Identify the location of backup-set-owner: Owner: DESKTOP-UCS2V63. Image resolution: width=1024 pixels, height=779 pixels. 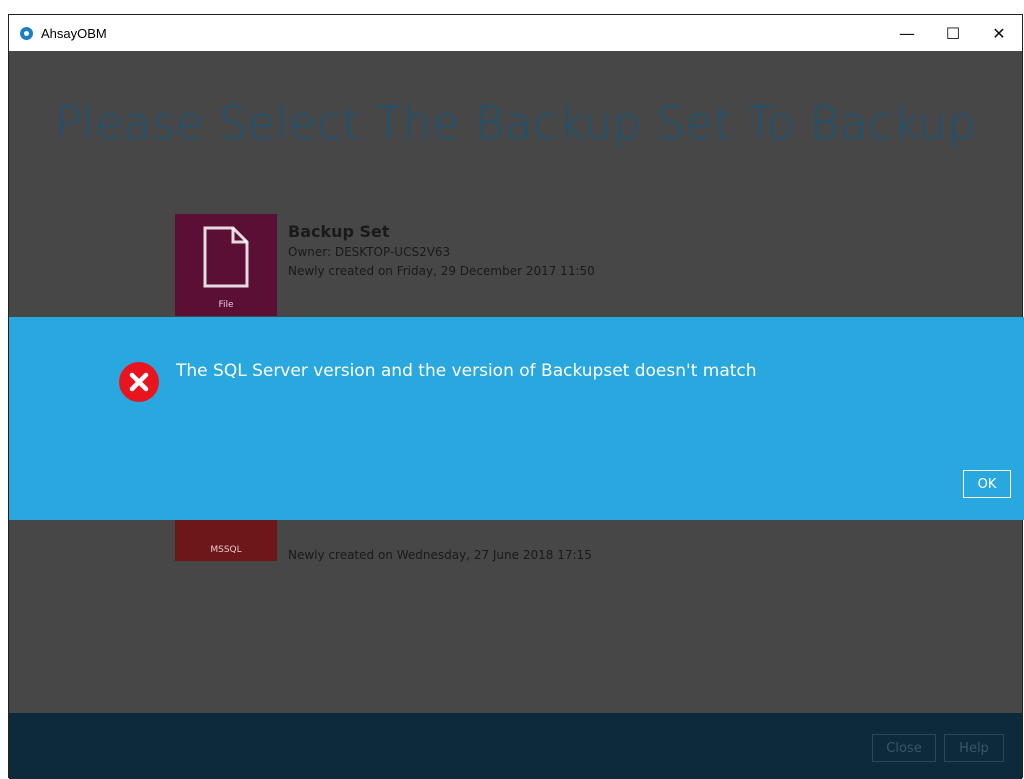
(369, 252).